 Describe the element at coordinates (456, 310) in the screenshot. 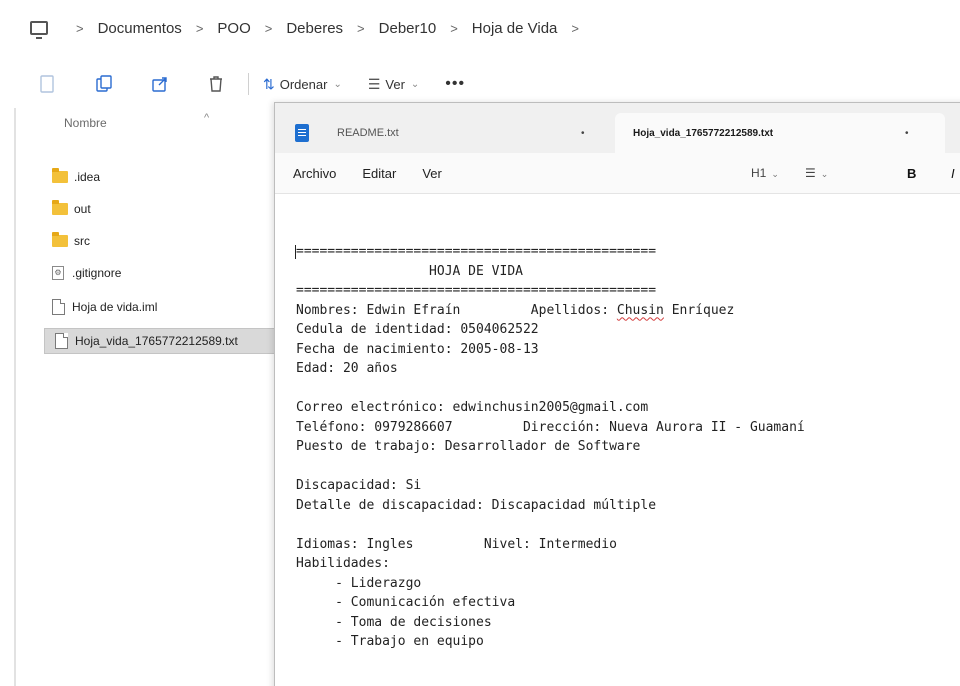

I see `nombres-text: Nombres: Edwin Efraín Apellidos:` at that location.